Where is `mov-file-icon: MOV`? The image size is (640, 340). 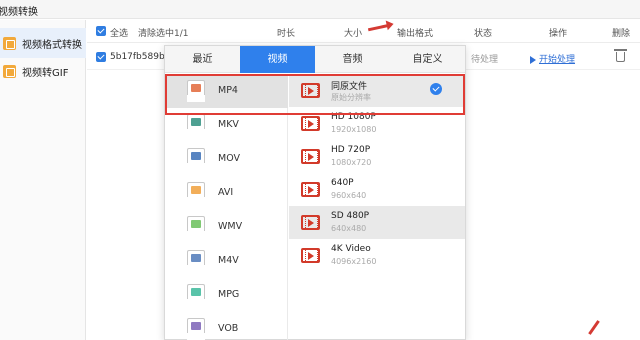 mov-file-icon: MOV is located at coordinates (196, 159).